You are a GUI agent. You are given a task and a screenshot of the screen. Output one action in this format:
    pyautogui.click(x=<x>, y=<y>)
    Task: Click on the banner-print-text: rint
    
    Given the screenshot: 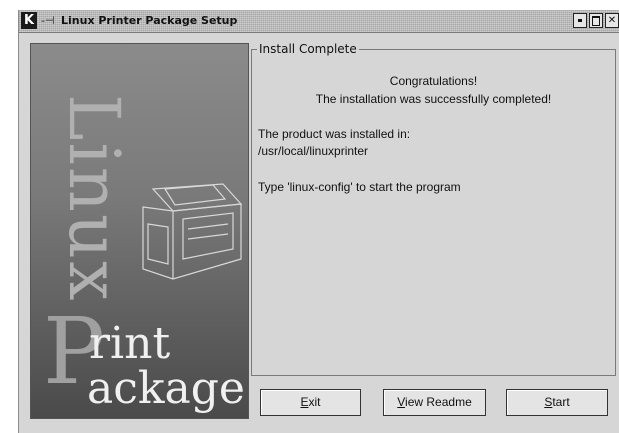 What is the action you would take?
    pyautogui.click(x=130, y=343)
    